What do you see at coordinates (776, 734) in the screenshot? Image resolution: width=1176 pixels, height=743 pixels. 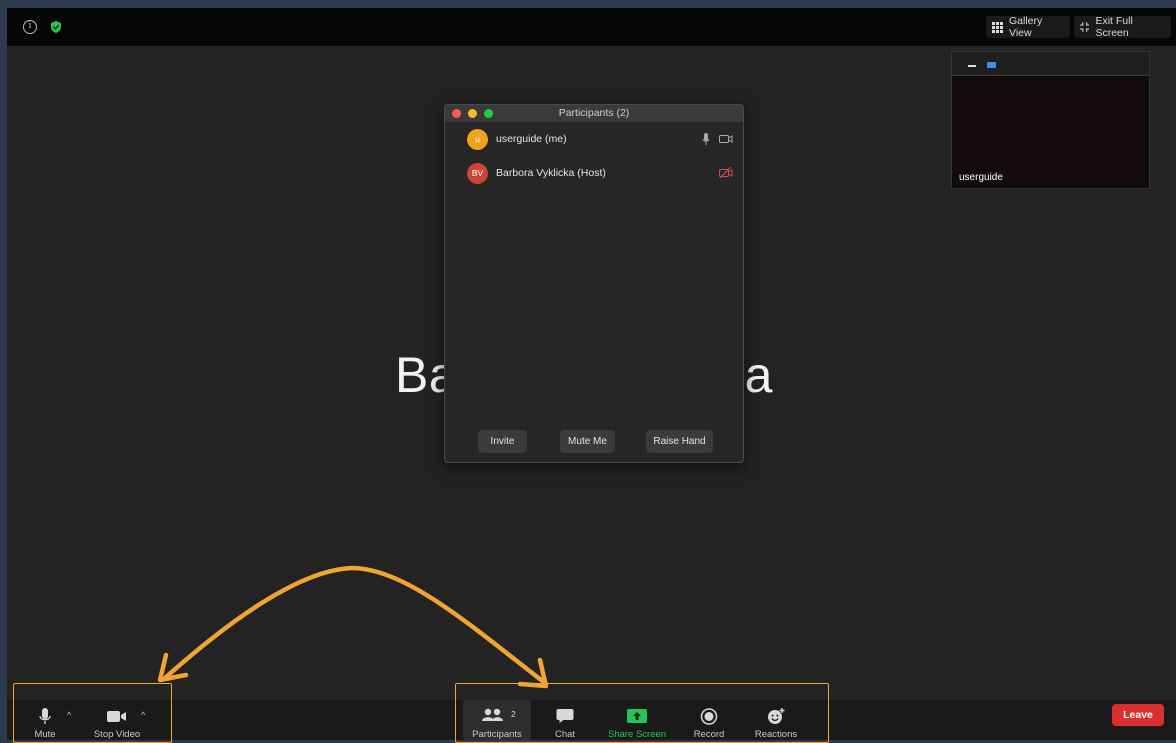 I see `reactions-label: Reactions` at bounding box center [776, 734].